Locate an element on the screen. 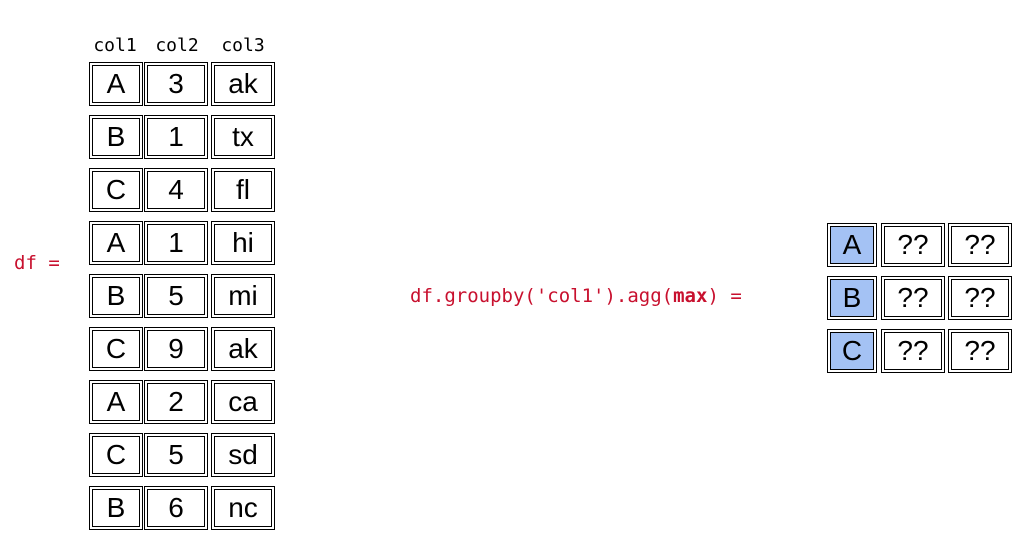 This screenshot has height=547, width=1022. source-cell: 3 is located at coordinates (176, 84).